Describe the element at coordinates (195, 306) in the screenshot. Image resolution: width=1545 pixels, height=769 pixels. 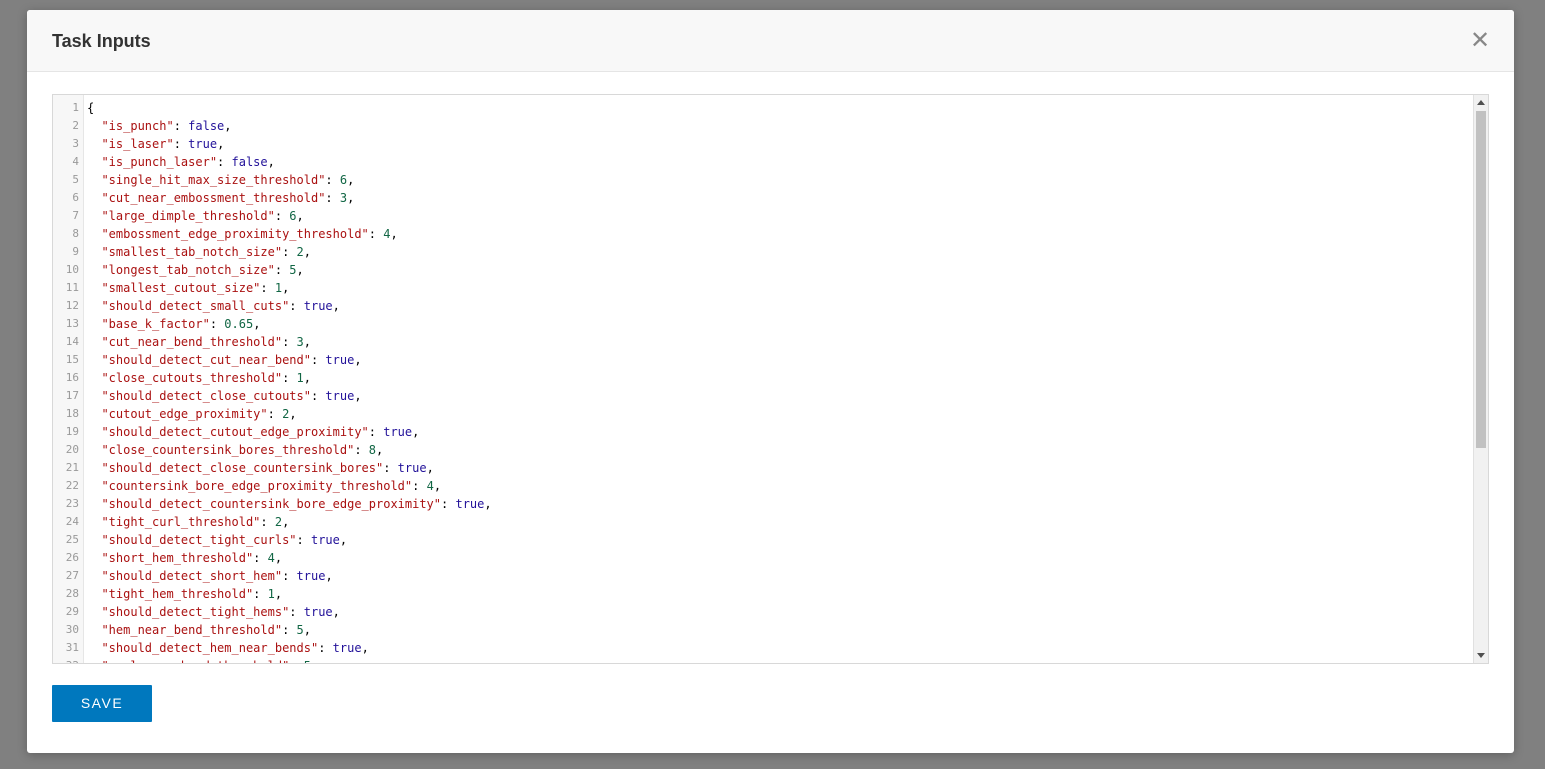
I see `json-key: "should_detect_small_cuts"` at that location.